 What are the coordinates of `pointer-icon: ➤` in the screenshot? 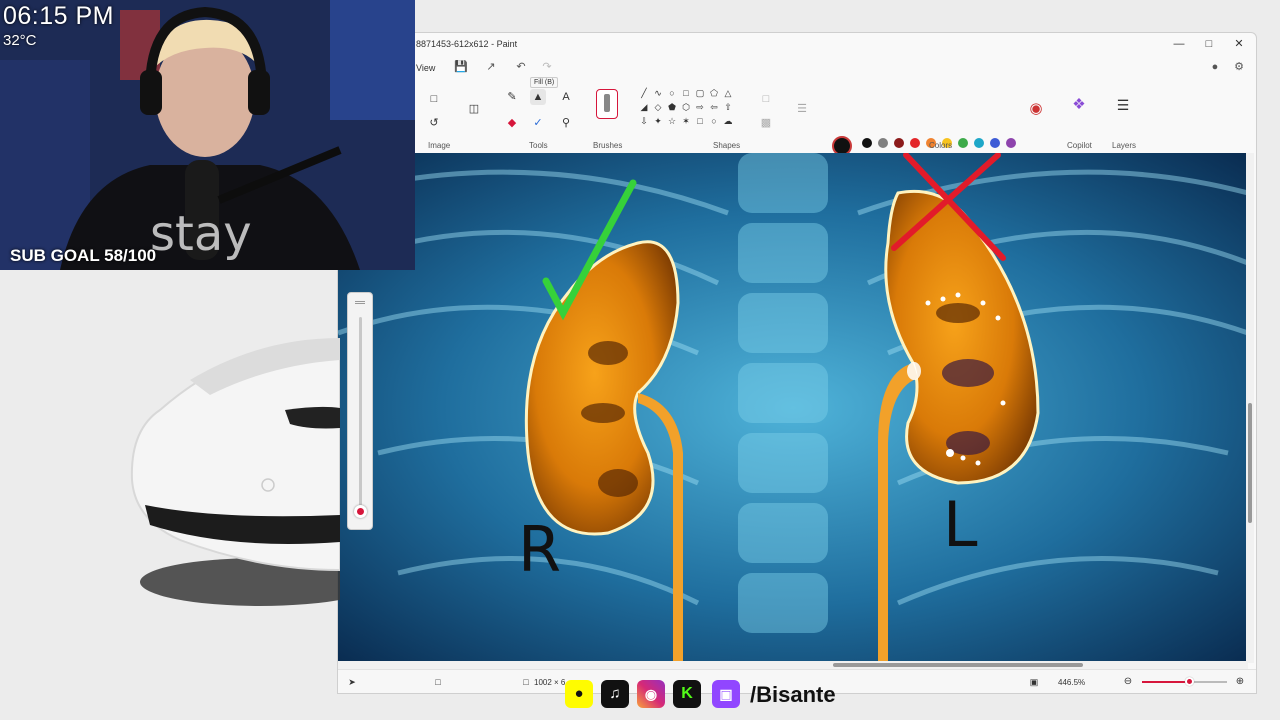 It's located at (352, 682).